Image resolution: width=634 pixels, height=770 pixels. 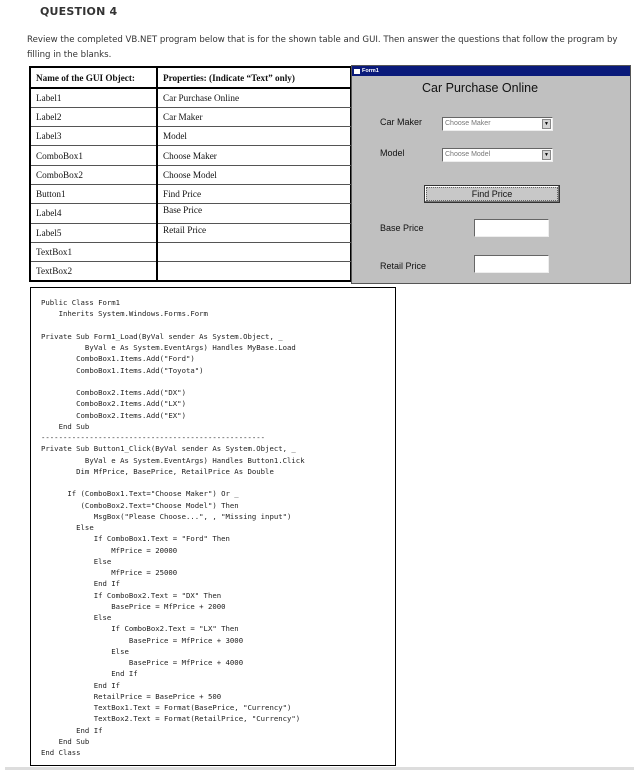 What do you see at coordinates (93, 271) in the screenshot?
I see `object-name-cell: TextBox2` at bounding box center [93, 271].